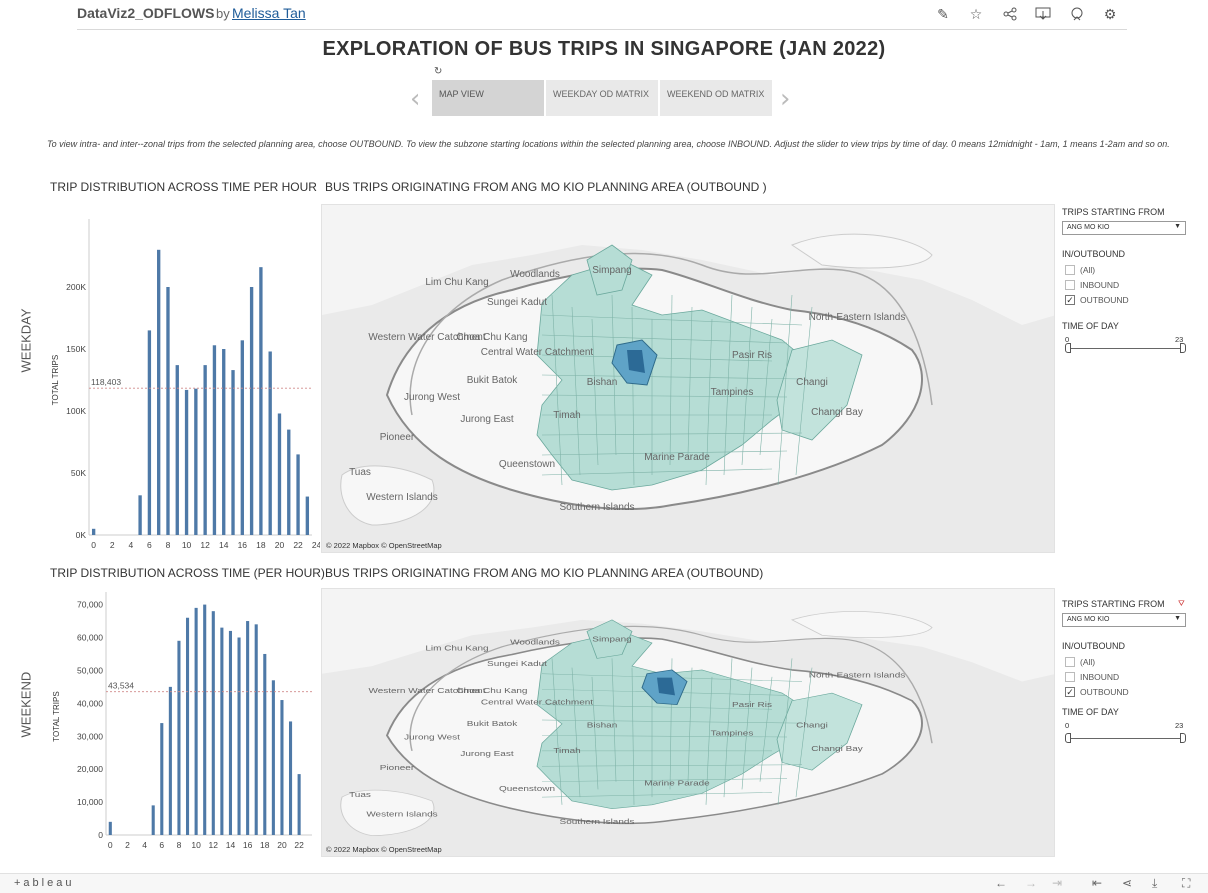  What do you see at coordinates (604, 14) in the screenshot?
I see `top-bar: DataViz2_ODFLOWS by Melissa Tan ✎ ☆ ⚙` at bounding box center [604, 14].